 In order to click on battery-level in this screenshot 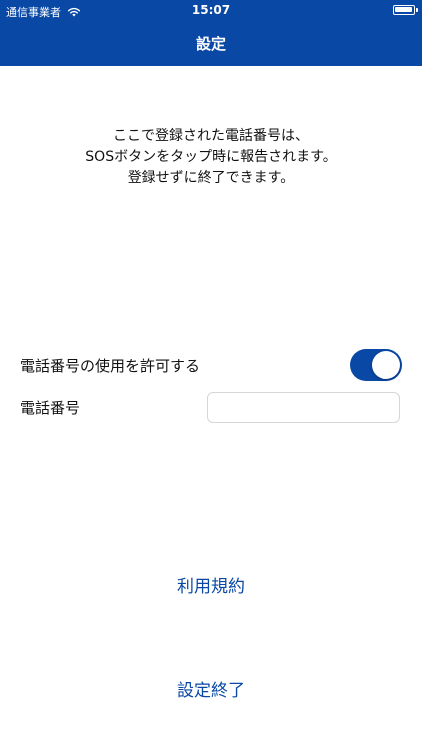, I will do `click(403, 9)`.